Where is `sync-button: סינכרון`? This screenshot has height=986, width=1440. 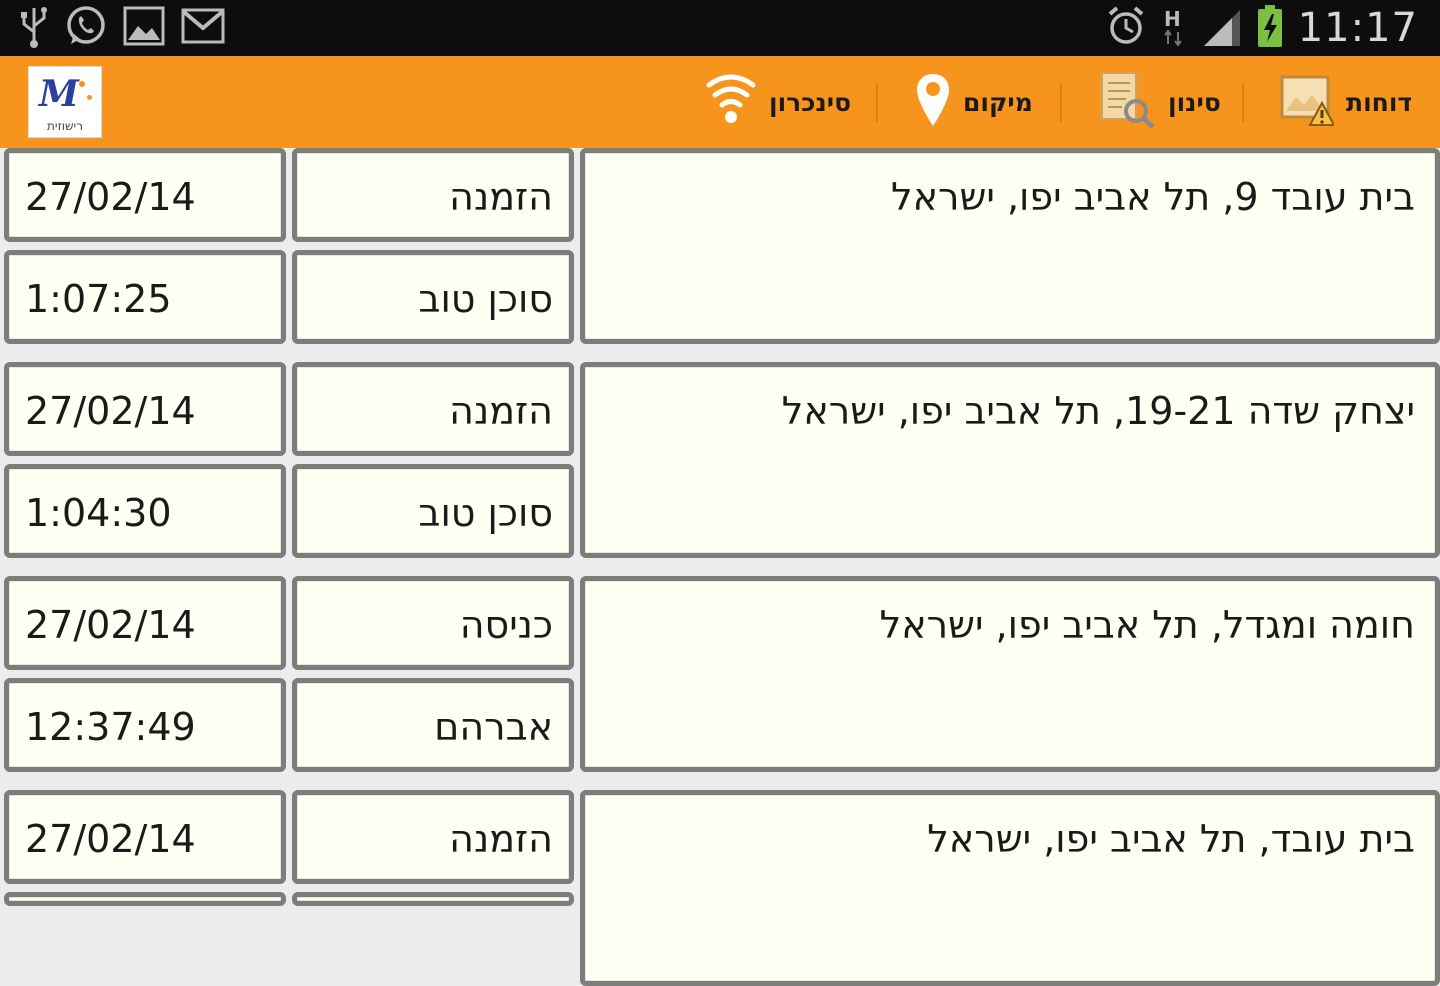 sync-button: סינכרון is located at coordinates (780, 102).